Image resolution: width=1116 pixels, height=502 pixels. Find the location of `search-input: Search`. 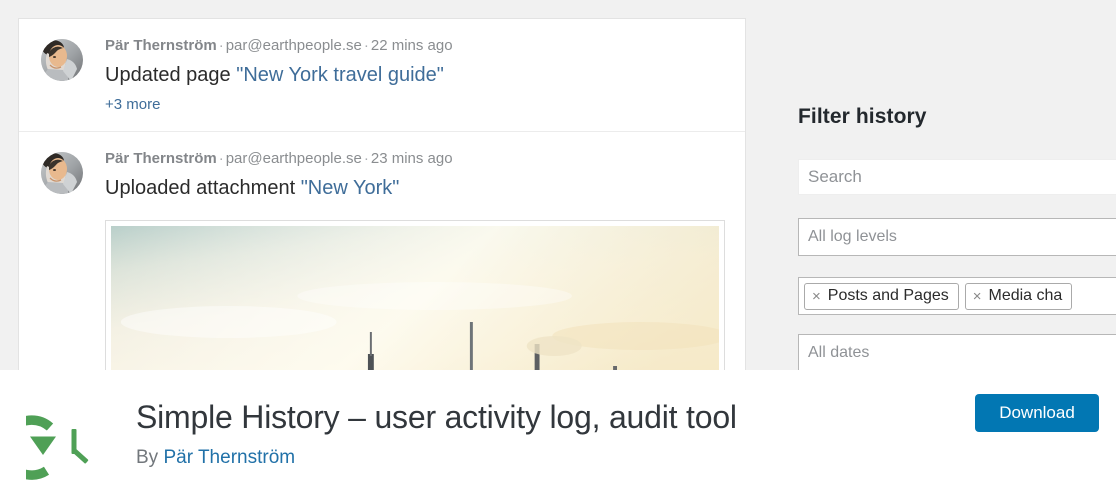

search-input: Search is located at coordinates (957, 177).